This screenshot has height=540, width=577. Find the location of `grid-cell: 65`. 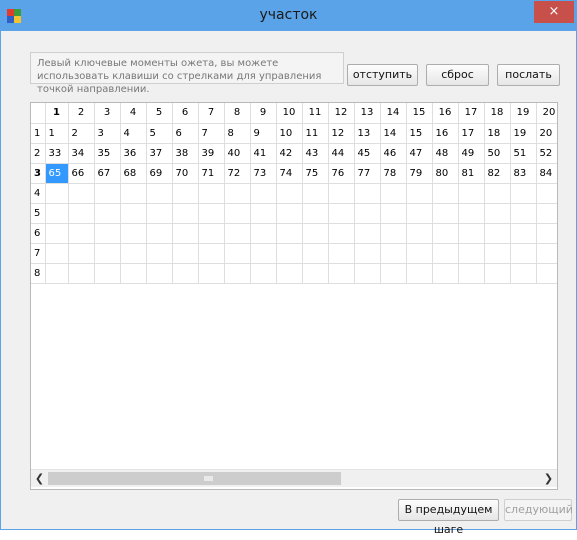

grid-cell: 65 is located at coordinates (56, 173).